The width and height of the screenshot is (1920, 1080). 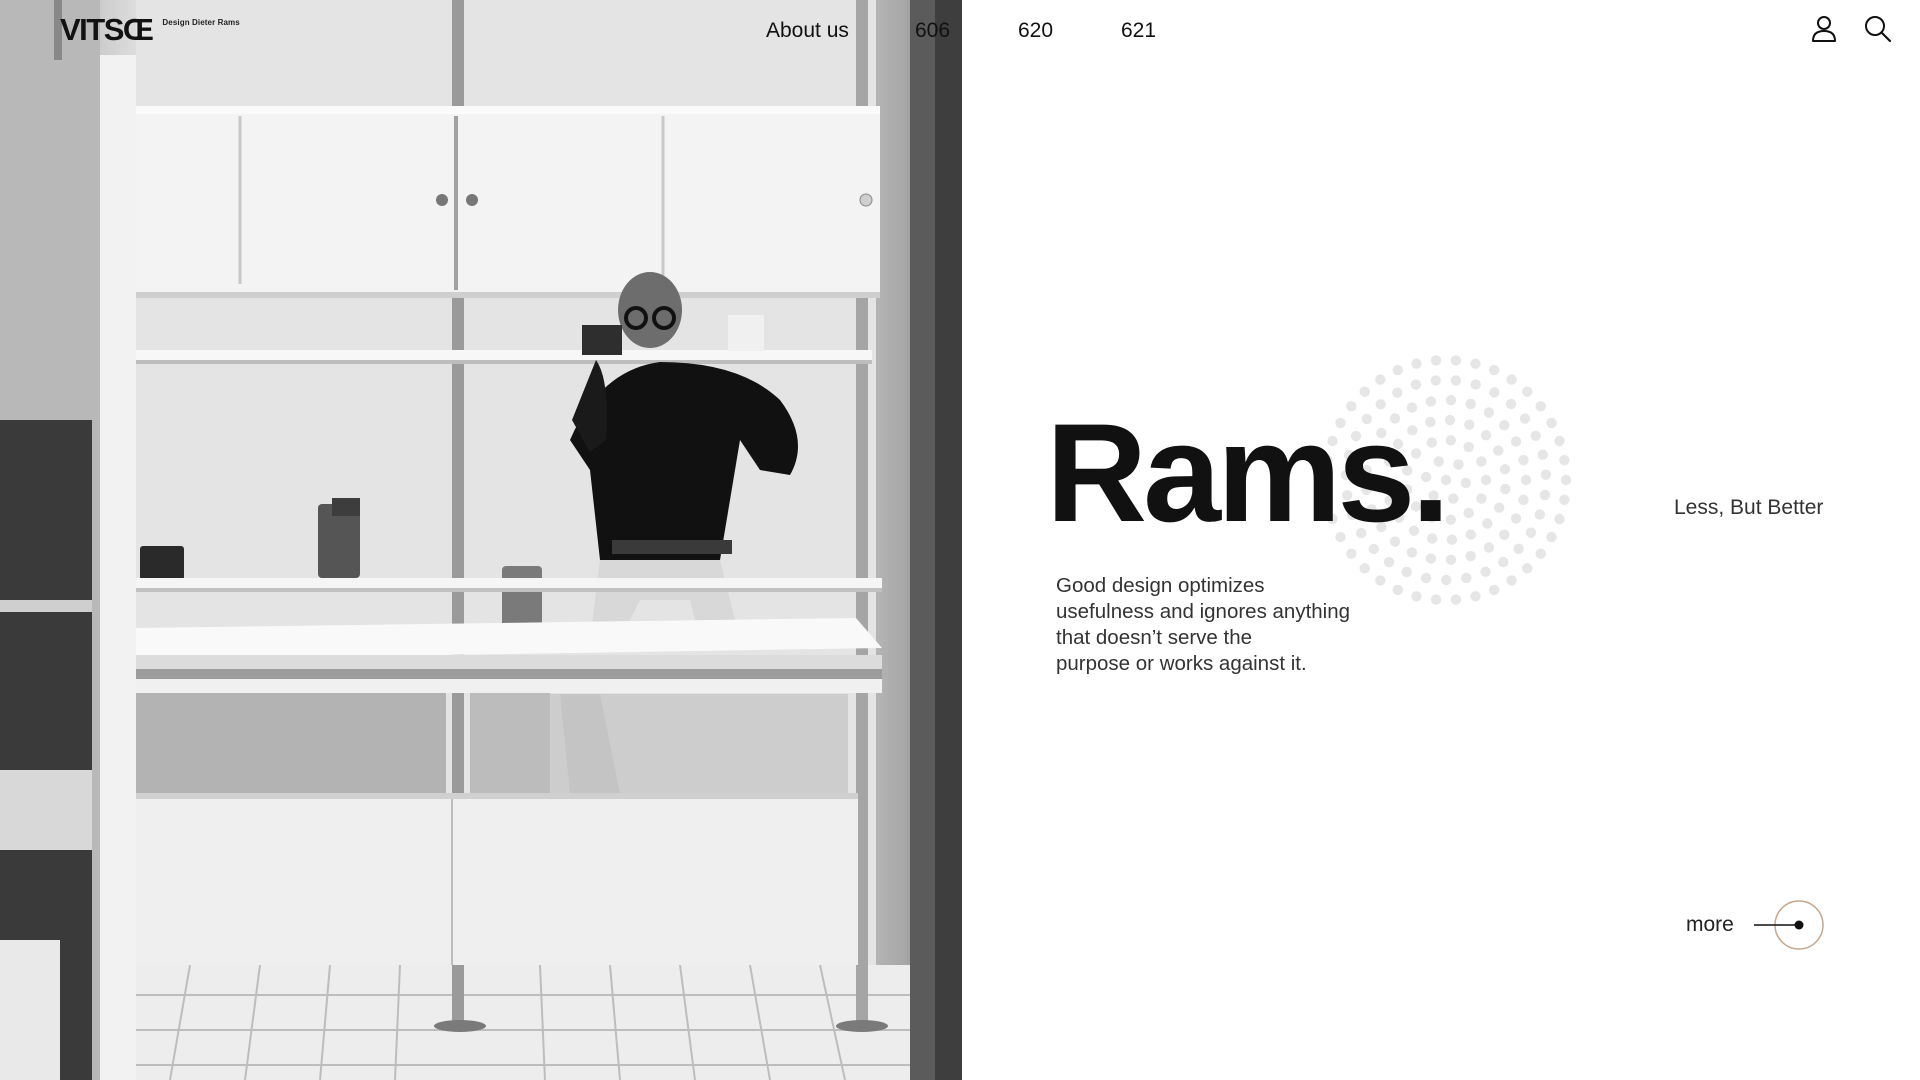 I want to click on search-icon, so click(x=1878, y=29).